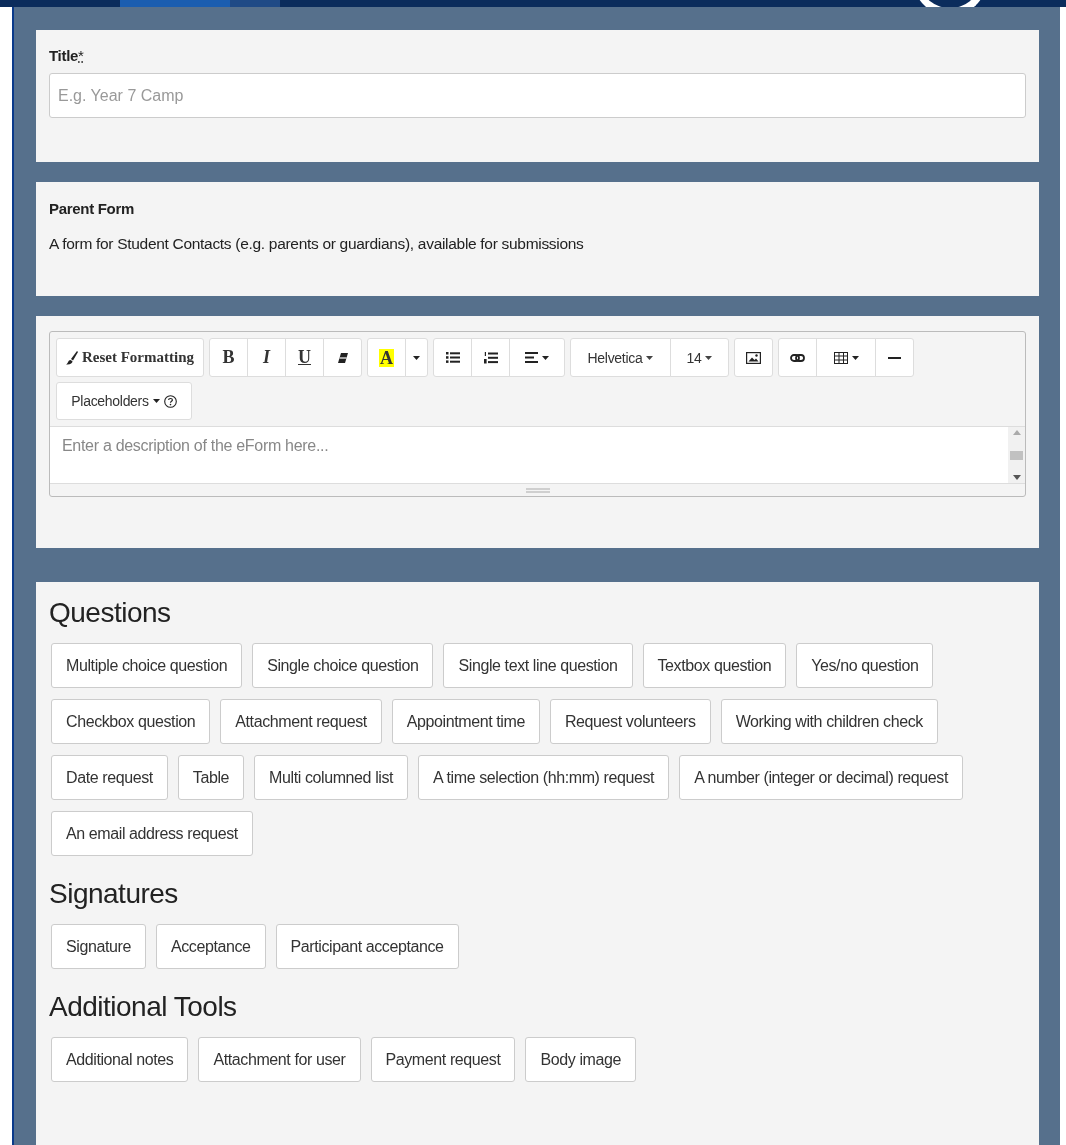 The width and height of the screenshot is (1066, 1145). What do you see at coordinates (211, 777) in the screenshot?
I see `add-item-button: Table` at bounding box center [211, 777].